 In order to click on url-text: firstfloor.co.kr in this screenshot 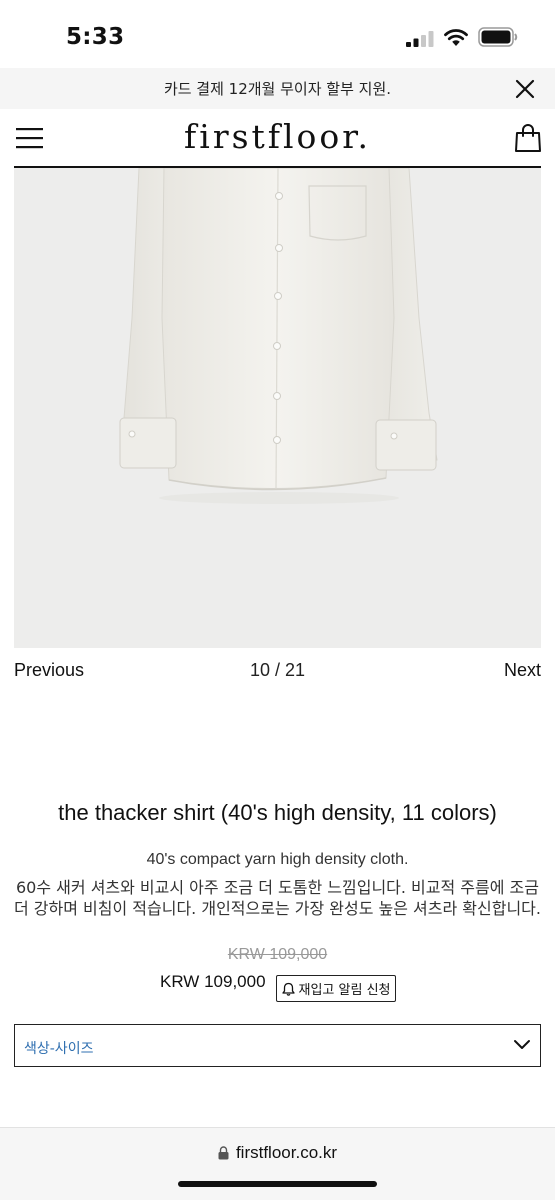, I will do `click(286, 1152)`.